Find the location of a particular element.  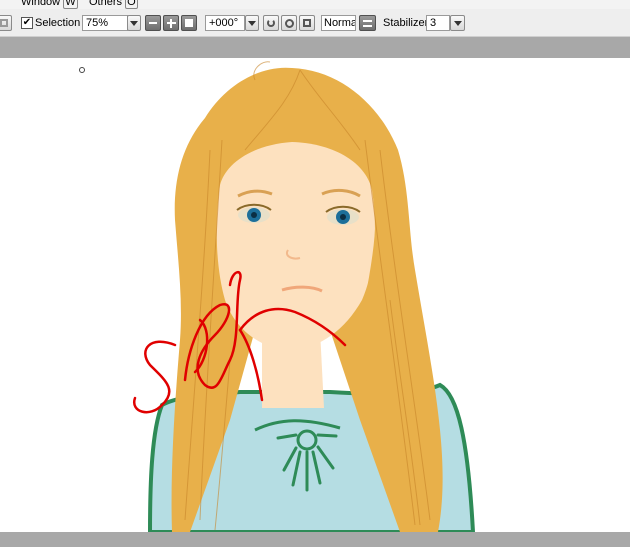

menu-item-window-key: W is located at coordinates (70, 4).